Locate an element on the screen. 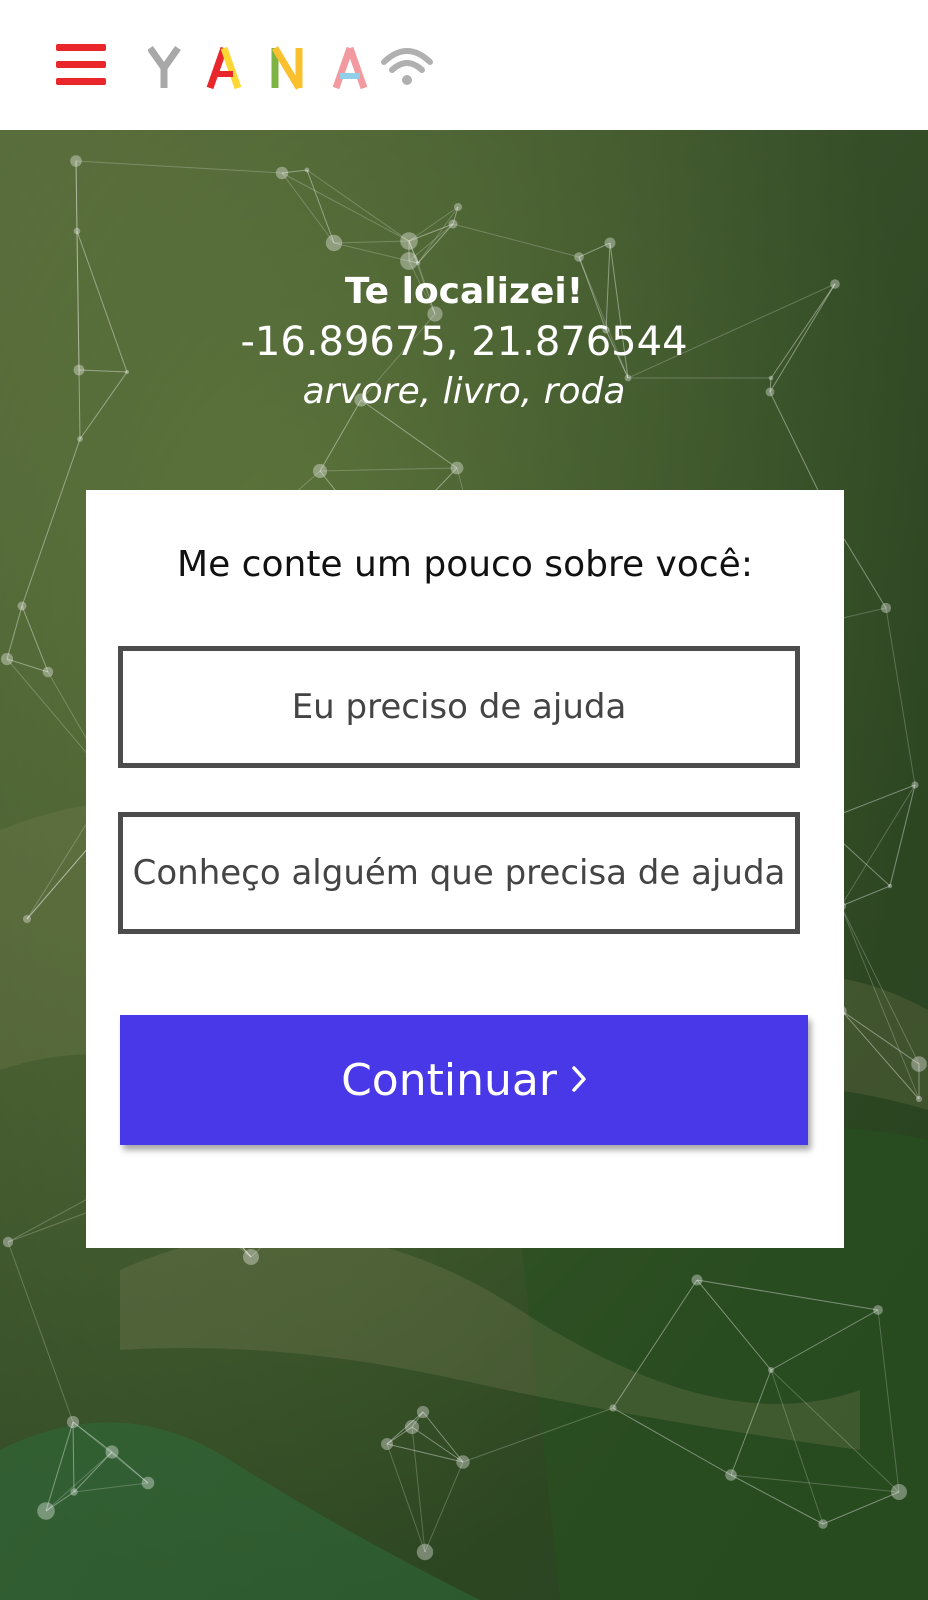  chevron-right-icon is located at coordinates (579, 1080).